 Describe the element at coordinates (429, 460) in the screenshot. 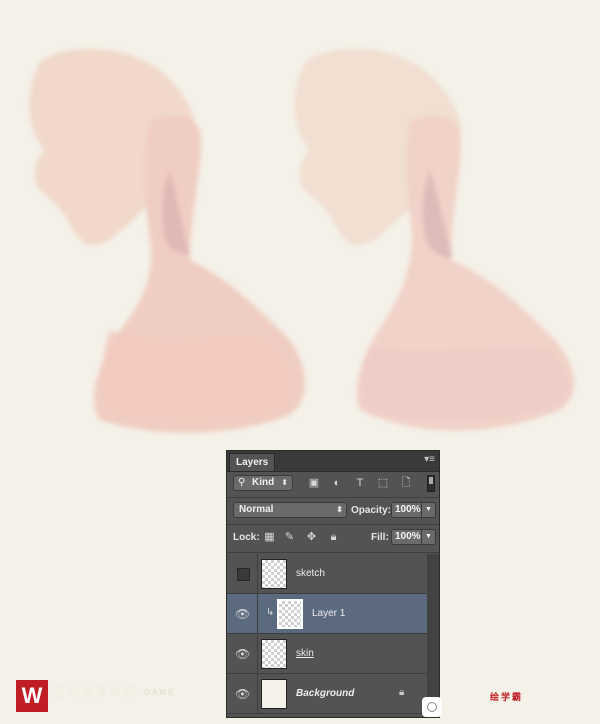

I see `panel-menu-icon: ▾≡` at that location.